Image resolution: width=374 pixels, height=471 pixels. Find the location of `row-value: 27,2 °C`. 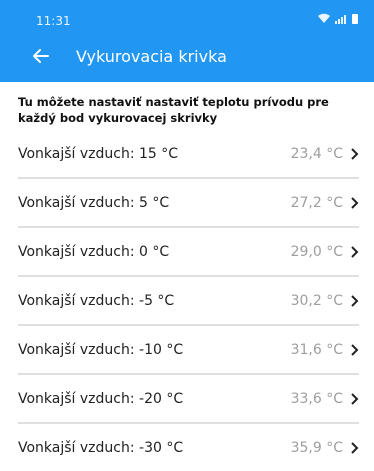

row-value: 27,2 °C is located at coordinates (316, 202).